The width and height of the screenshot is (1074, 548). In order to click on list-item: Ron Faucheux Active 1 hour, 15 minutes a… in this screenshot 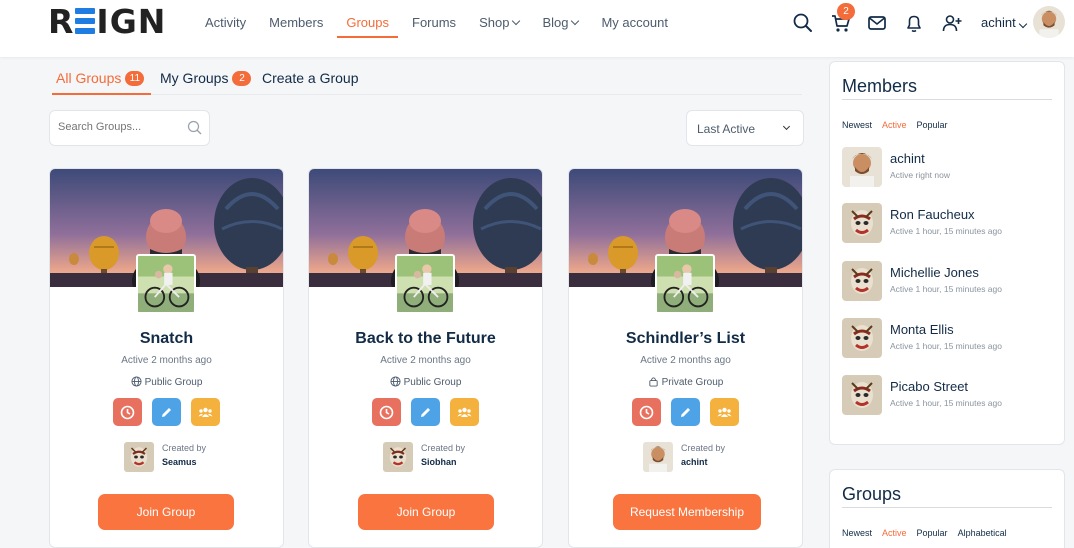, I will do `click(947, 223)`.